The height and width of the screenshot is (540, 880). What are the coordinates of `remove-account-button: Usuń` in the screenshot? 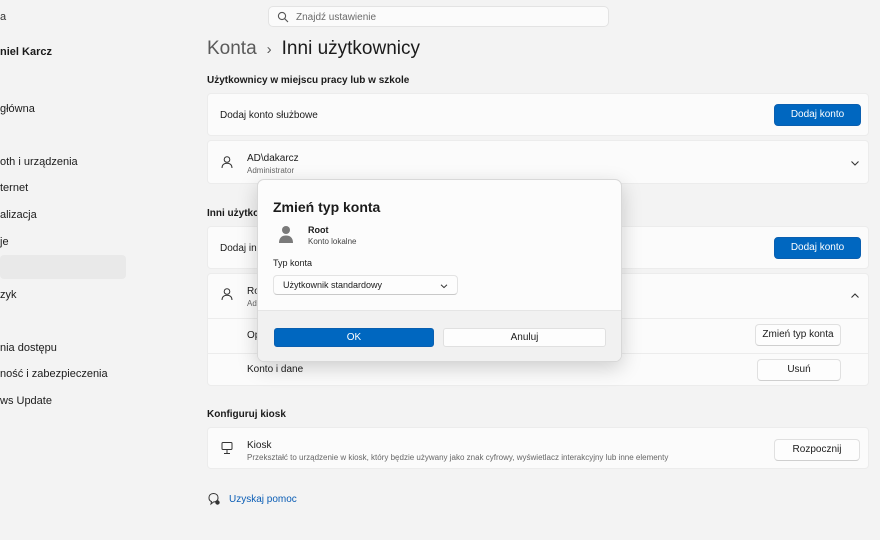 It's located at (799, 370).